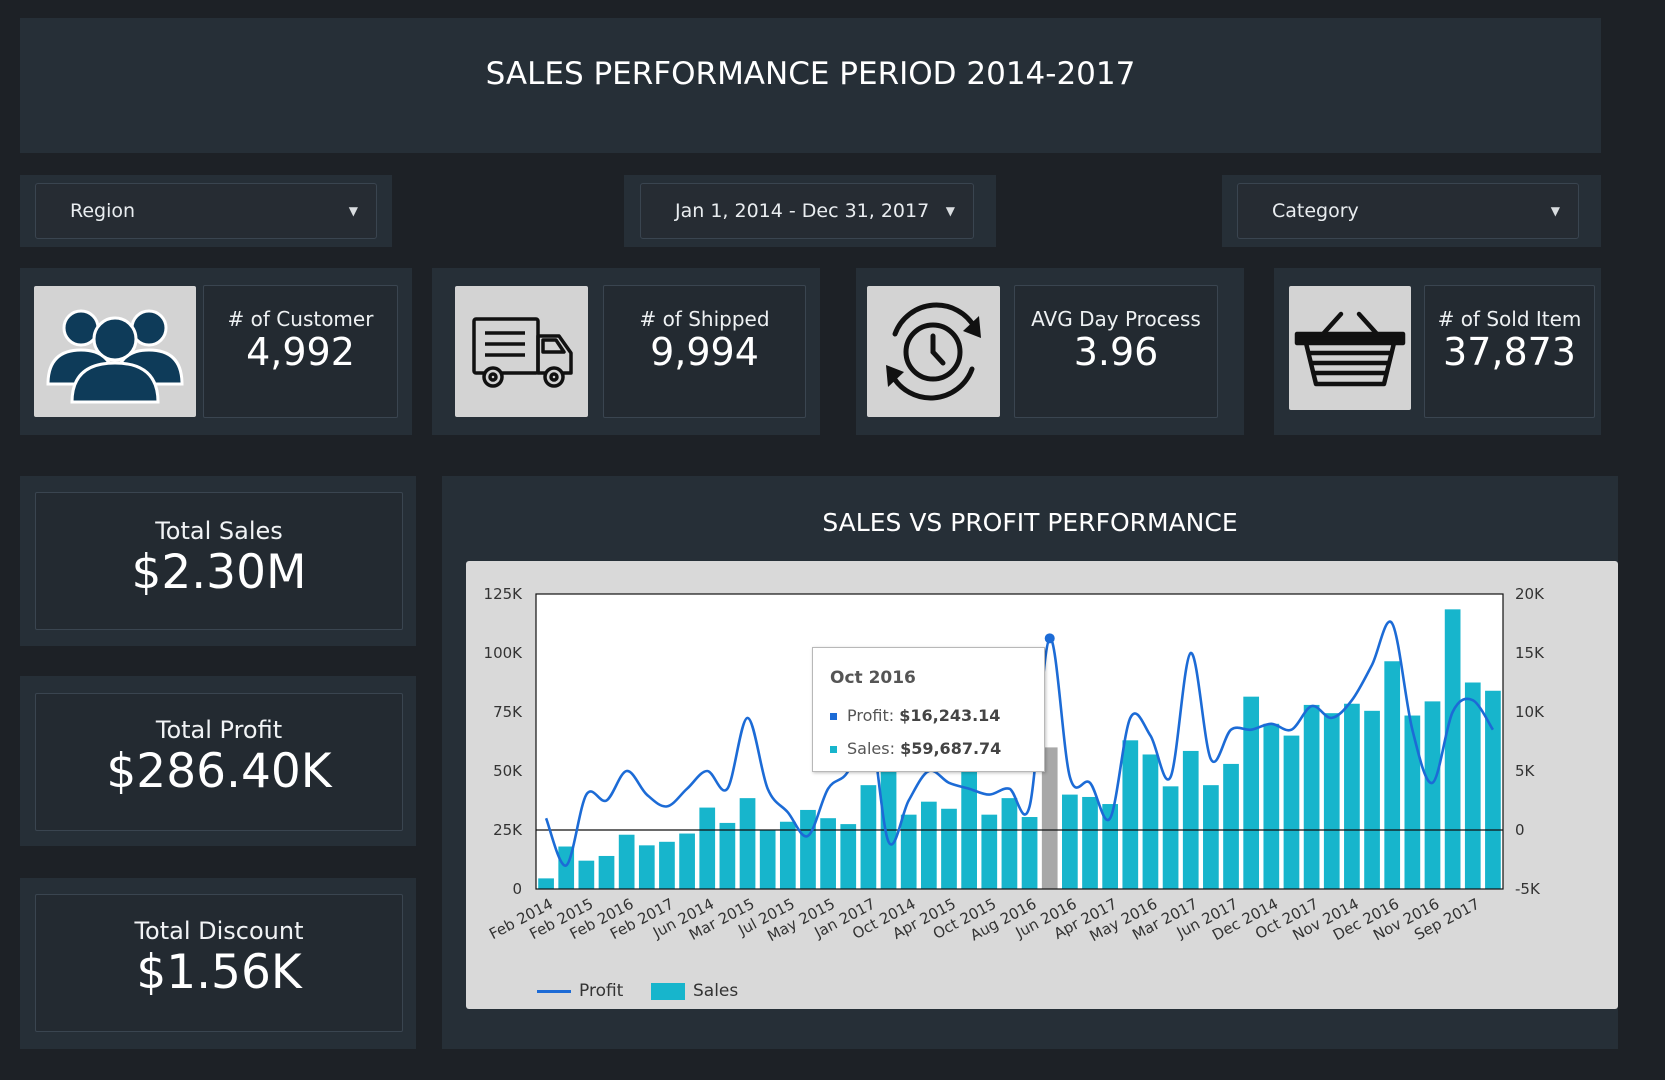 The width and height of the screenshot is (1665, 1080). What do you see at coordinates (554, 991) in the screenshot?
I see `legend-profit-line-icon` at bounding box center [554, 991].